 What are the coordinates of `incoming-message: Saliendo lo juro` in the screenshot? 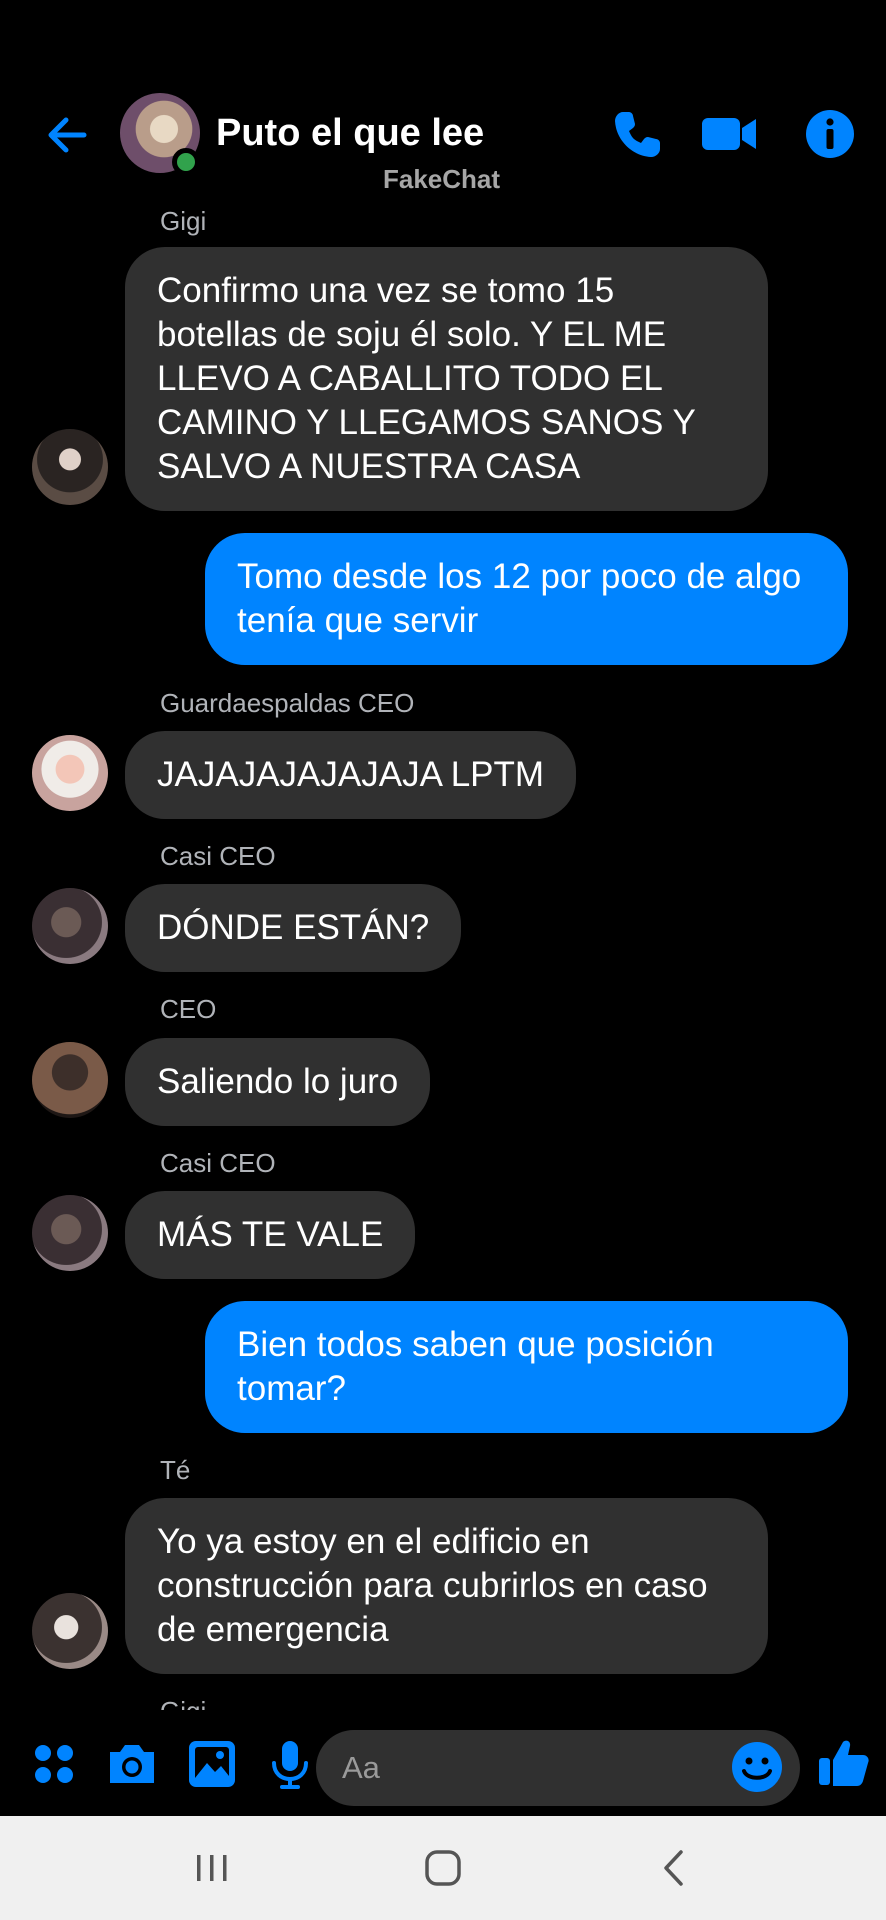 It's located at (278, 1082).